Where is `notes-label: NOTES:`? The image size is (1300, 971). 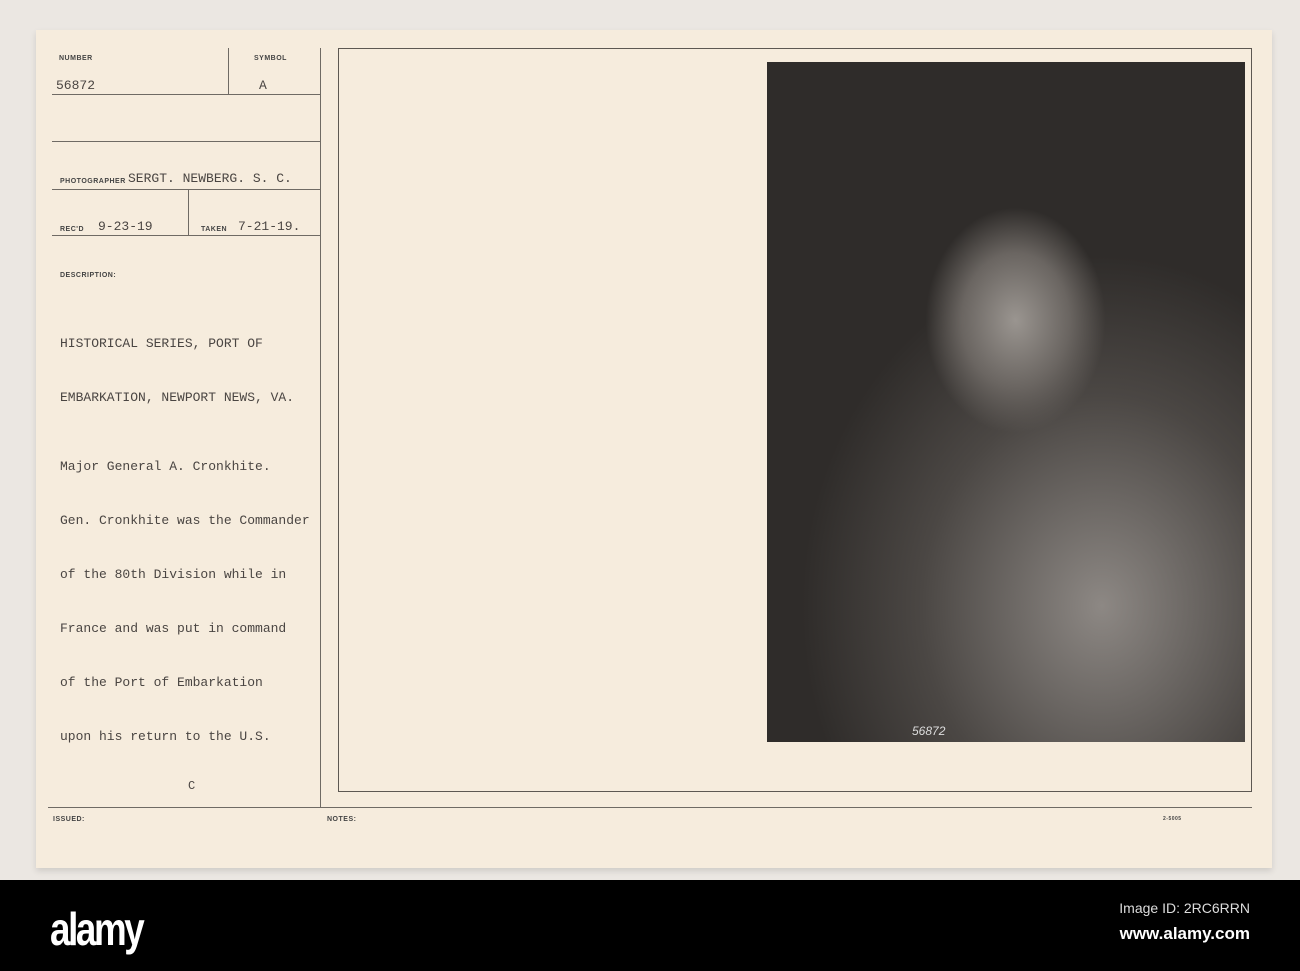
notes-label: NOTES: is located at coordinates (342, 819).